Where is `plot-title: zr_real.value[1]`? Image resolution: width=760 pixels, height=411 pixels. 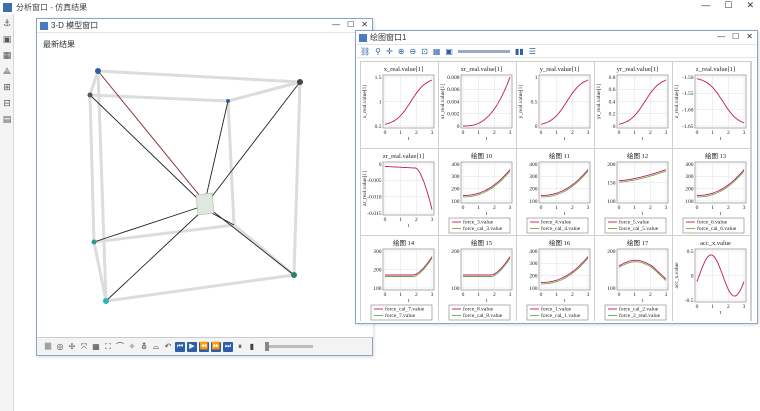 plot-title: zr_real.value[1] is located at coordinates (403, 156).